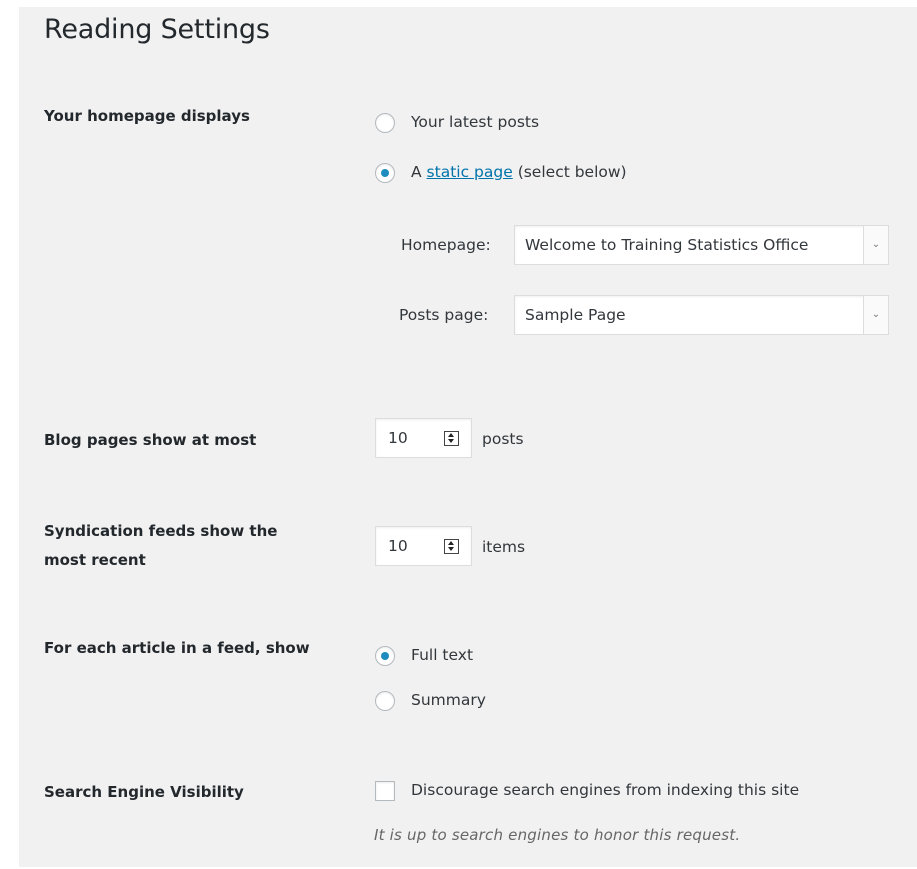  I want to click on static-page-option: A static page (select below), so click(519, 172).